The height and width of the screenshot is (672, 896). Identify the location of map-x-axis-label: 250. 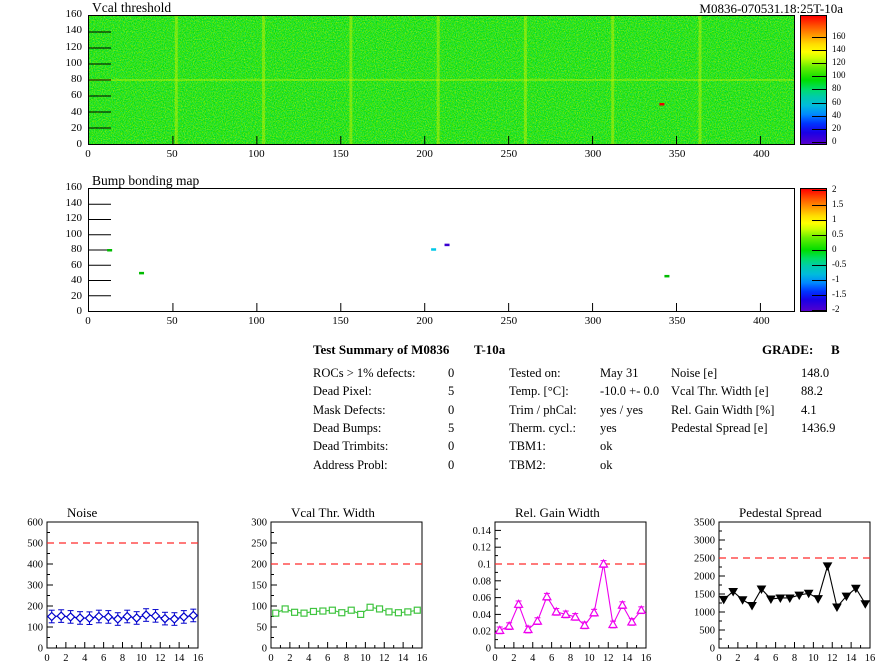
(509, 321).